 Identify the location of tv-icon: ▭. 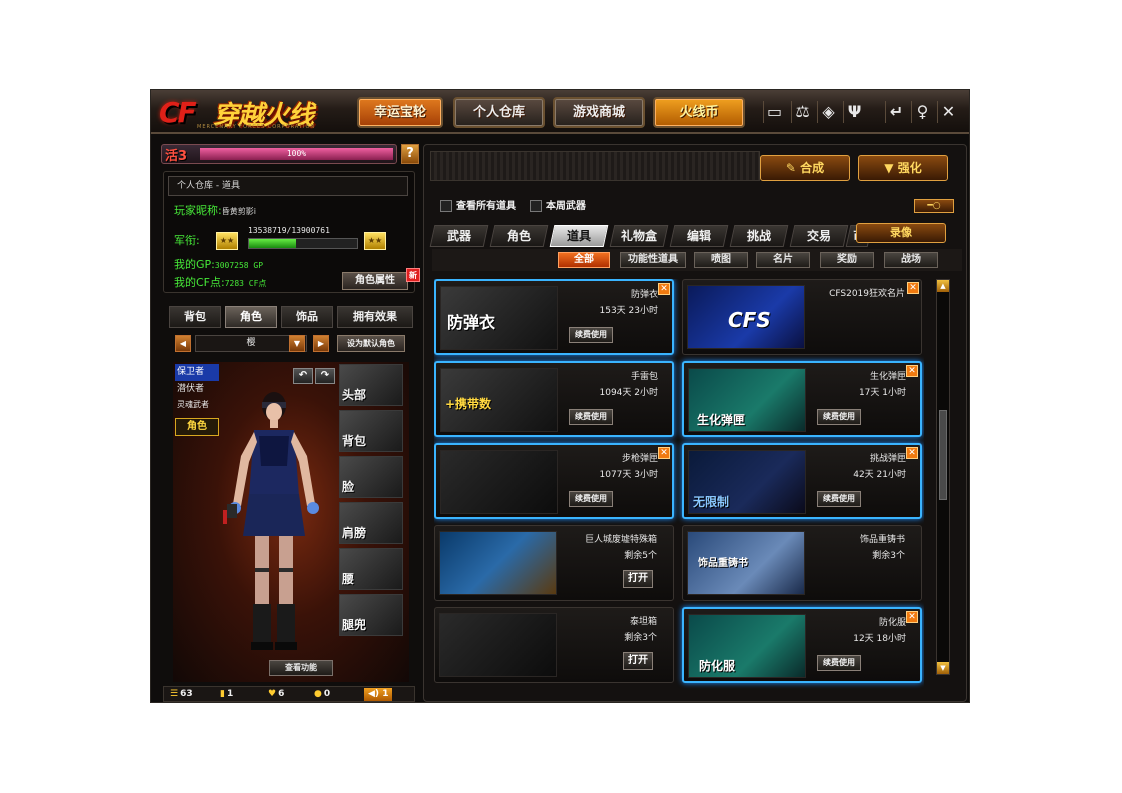
(774, 112).